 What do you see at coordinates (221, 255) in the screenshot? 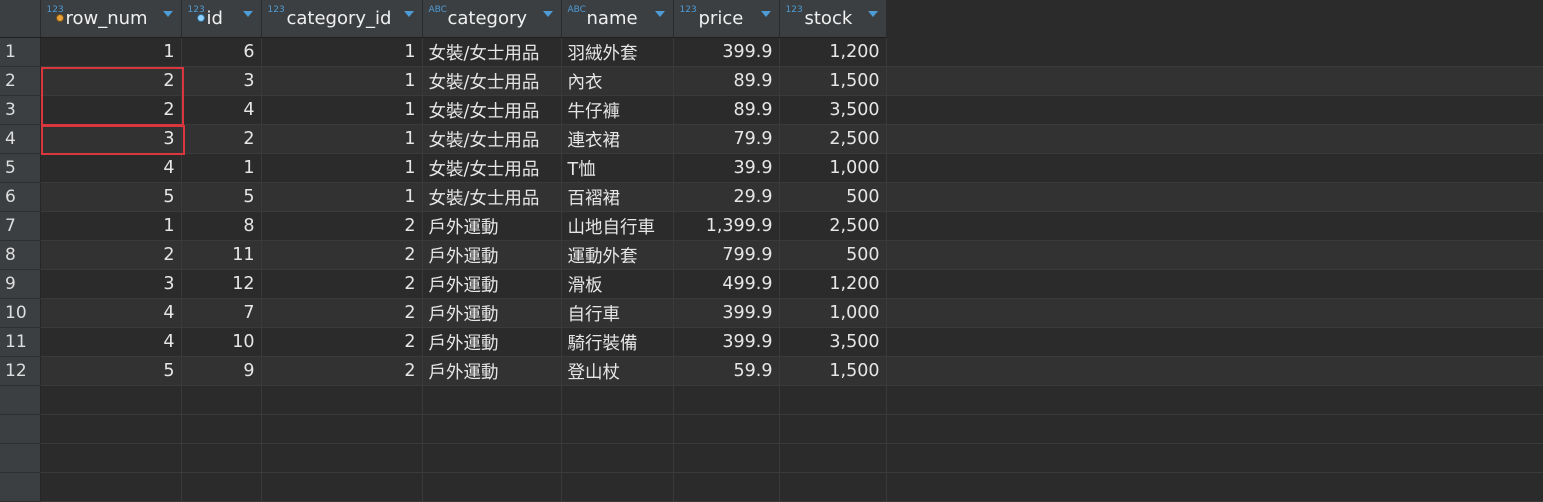
I see `cell-id: 11` at bounding box center [221, 255].